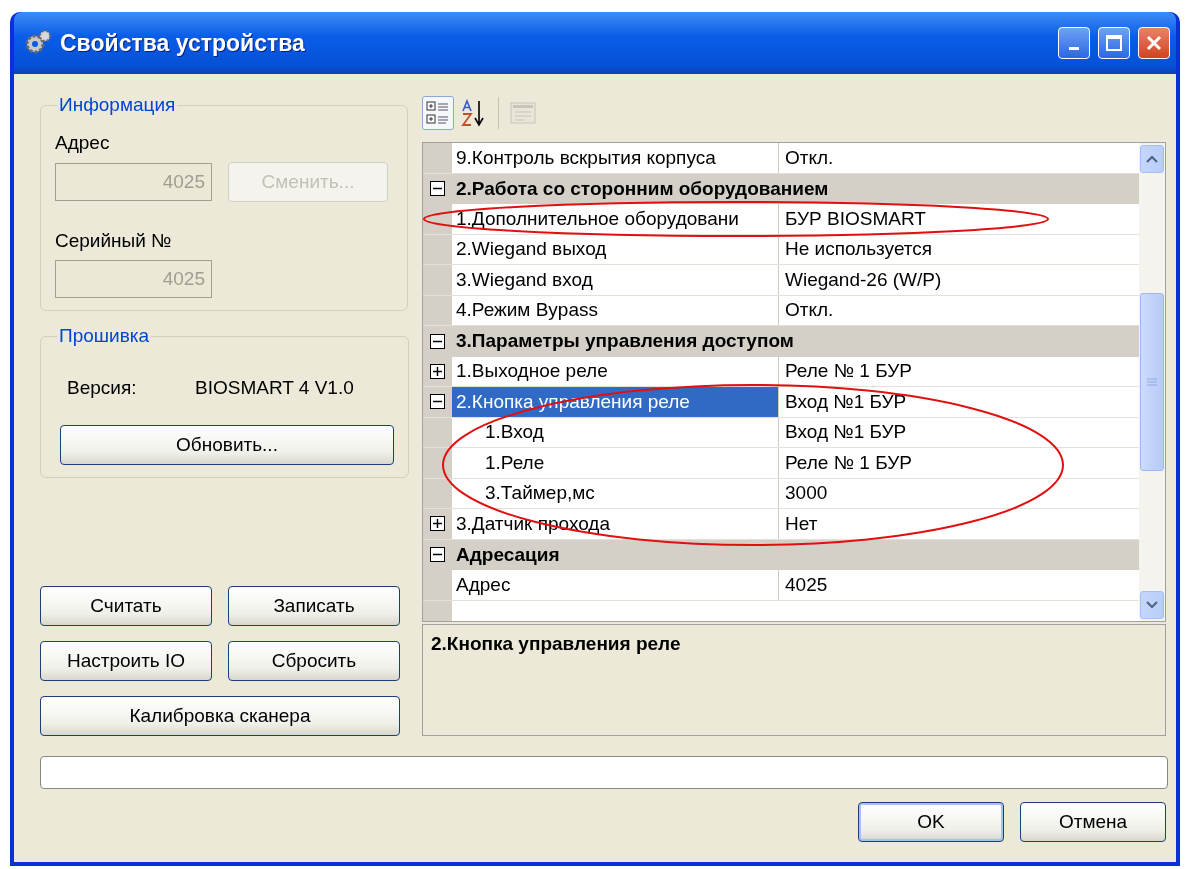 This screenshot has width=1189, height=869. I want to click on chevron-up-icon, so click(1152, 159).